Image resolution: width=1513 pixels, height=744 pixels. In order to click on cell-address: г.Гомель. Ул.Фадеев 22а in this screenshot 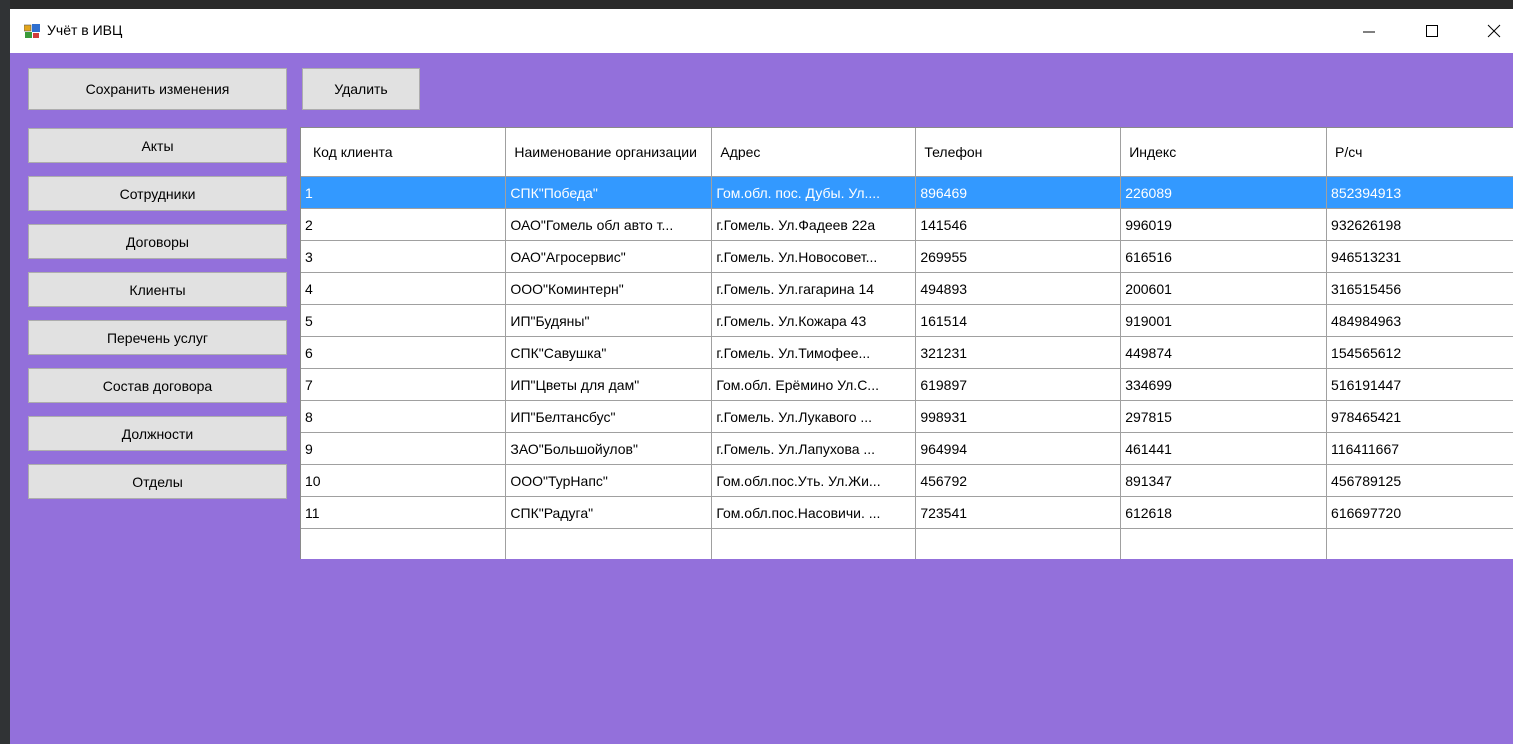, I will do `click(814, 224)`.